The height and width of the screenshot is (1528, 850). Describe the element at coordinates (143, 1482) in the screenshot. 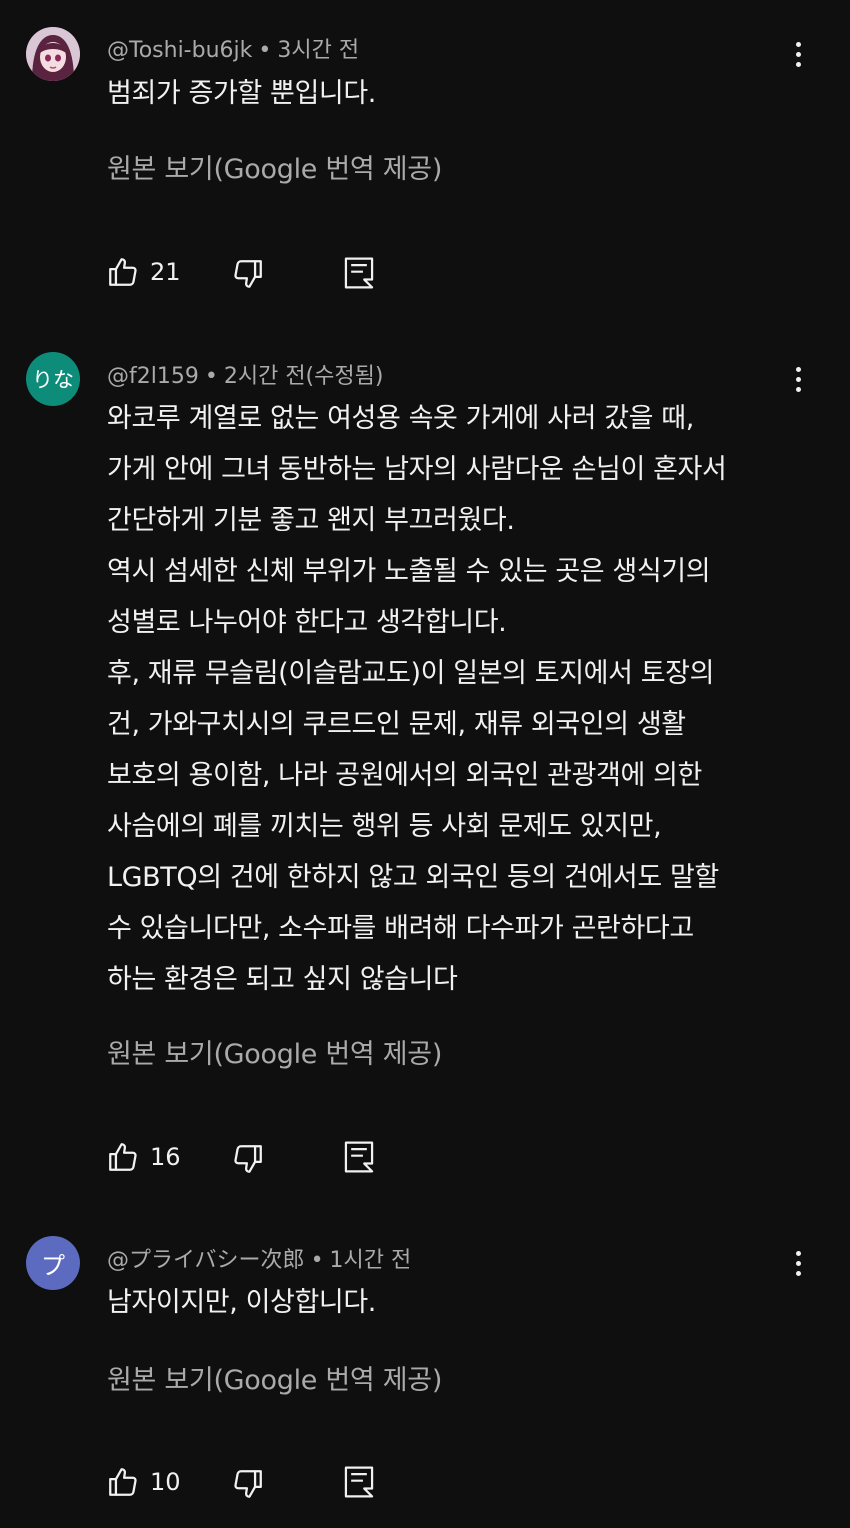

I see `like-button: 10` at that location.